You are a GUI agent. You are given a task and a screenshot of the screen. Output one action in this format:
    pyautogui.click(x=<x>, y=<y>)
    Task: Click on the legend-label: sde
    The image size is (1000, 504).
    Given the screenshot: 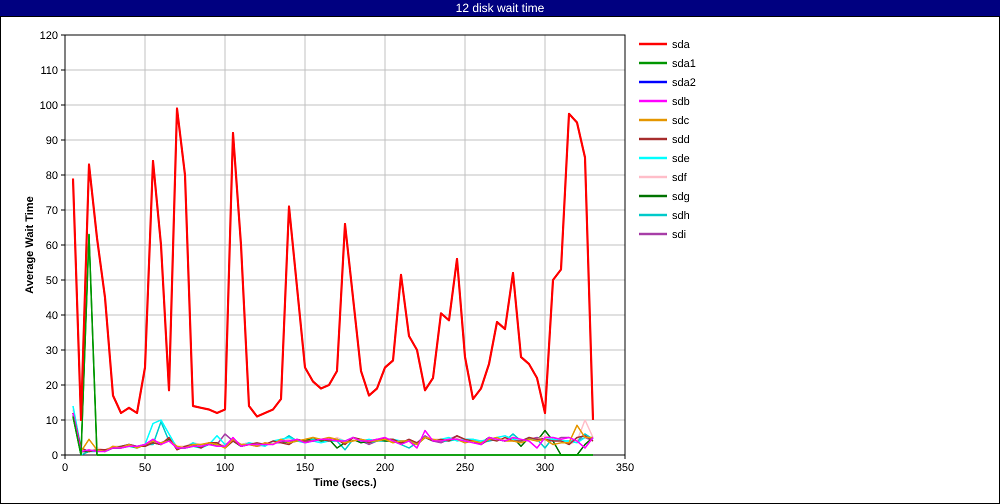 What is the action you would take?
    pyautogui.click(x=681, y=159)
    